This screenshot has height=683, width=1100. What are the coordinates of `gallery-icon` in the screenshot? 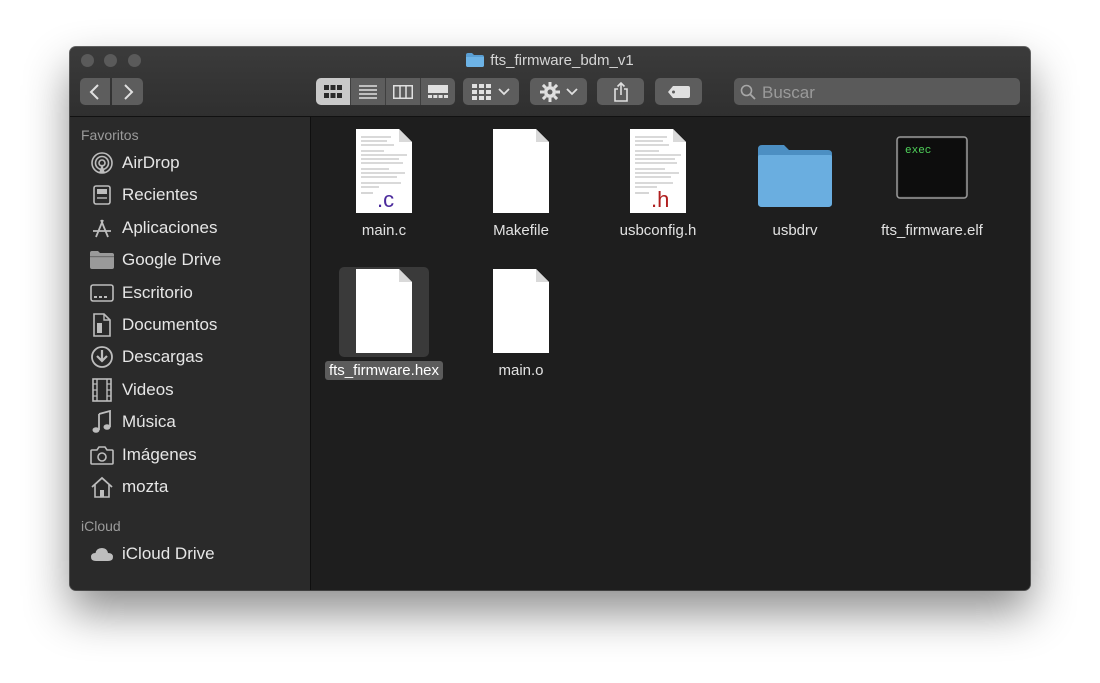 It's located at (438, 91).